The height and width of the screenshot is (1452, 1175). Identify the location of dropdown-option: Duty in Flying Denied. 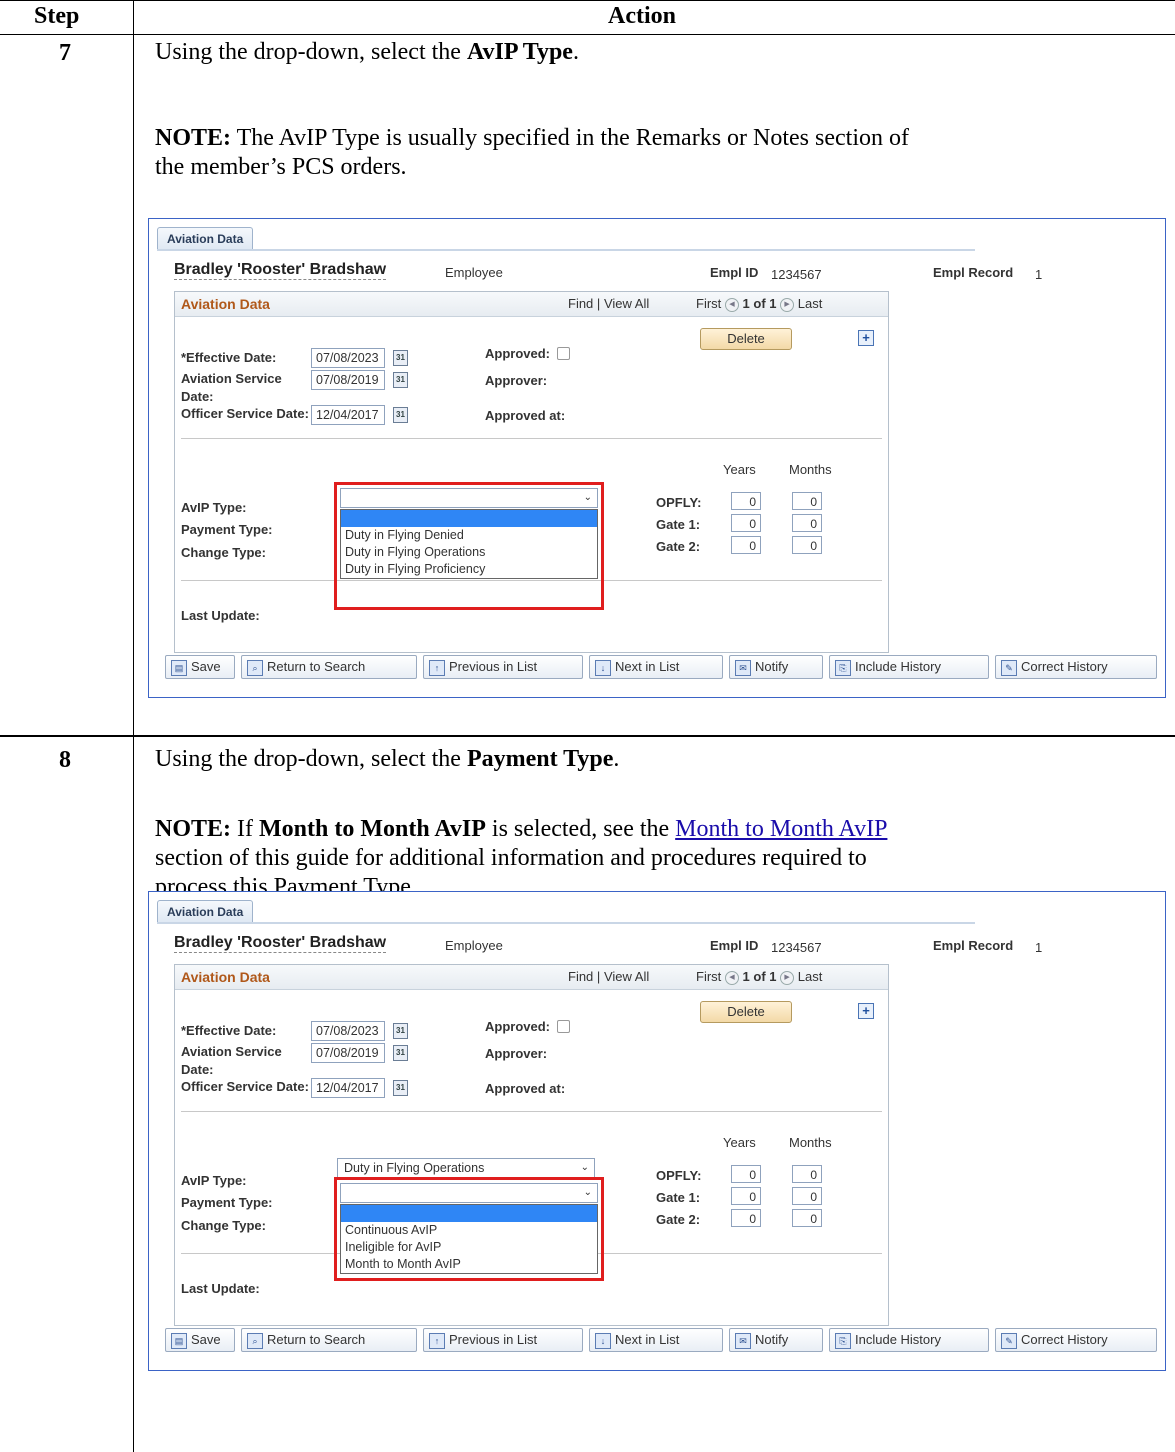
(469, 535).